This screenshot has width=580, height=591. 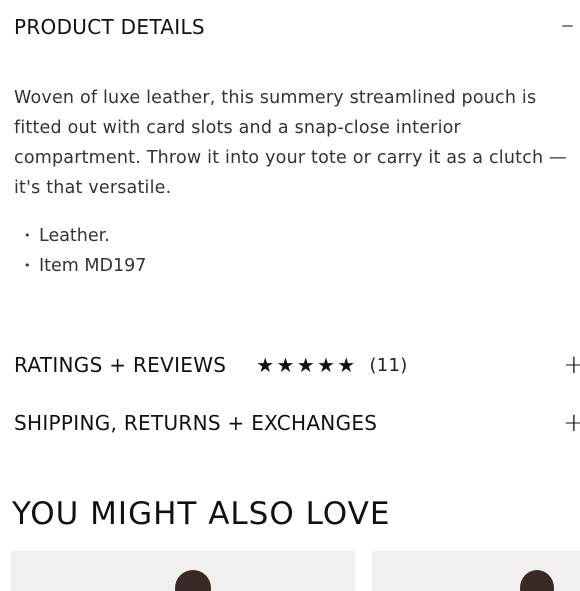 I want to click on ratings-reviews-title: RATINGS + REVIEWS, so click(x=120, y=365).